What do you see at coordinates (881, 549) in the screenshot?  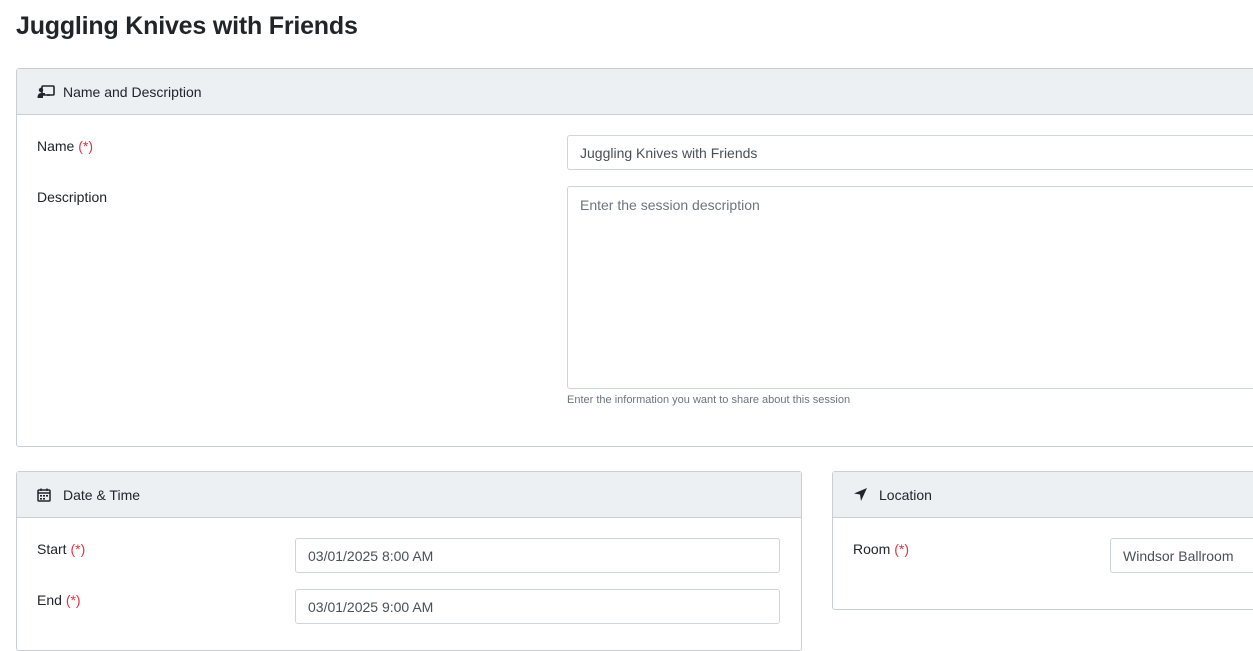 I see `room-label: Room (*)` at bounding box center [881, 549].